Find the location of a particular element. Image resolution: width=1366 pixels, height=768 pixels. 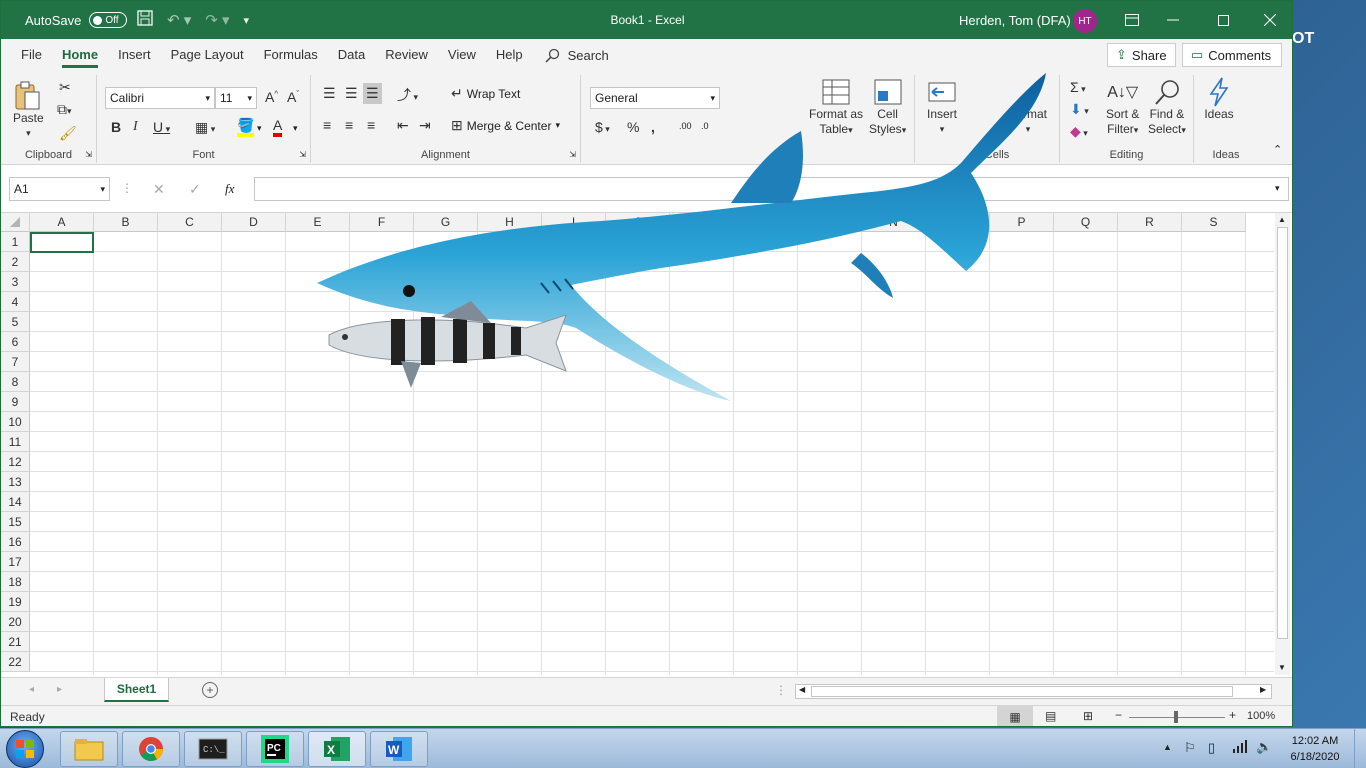

zoom-level: 100% is located at coordinates (1261, 716).